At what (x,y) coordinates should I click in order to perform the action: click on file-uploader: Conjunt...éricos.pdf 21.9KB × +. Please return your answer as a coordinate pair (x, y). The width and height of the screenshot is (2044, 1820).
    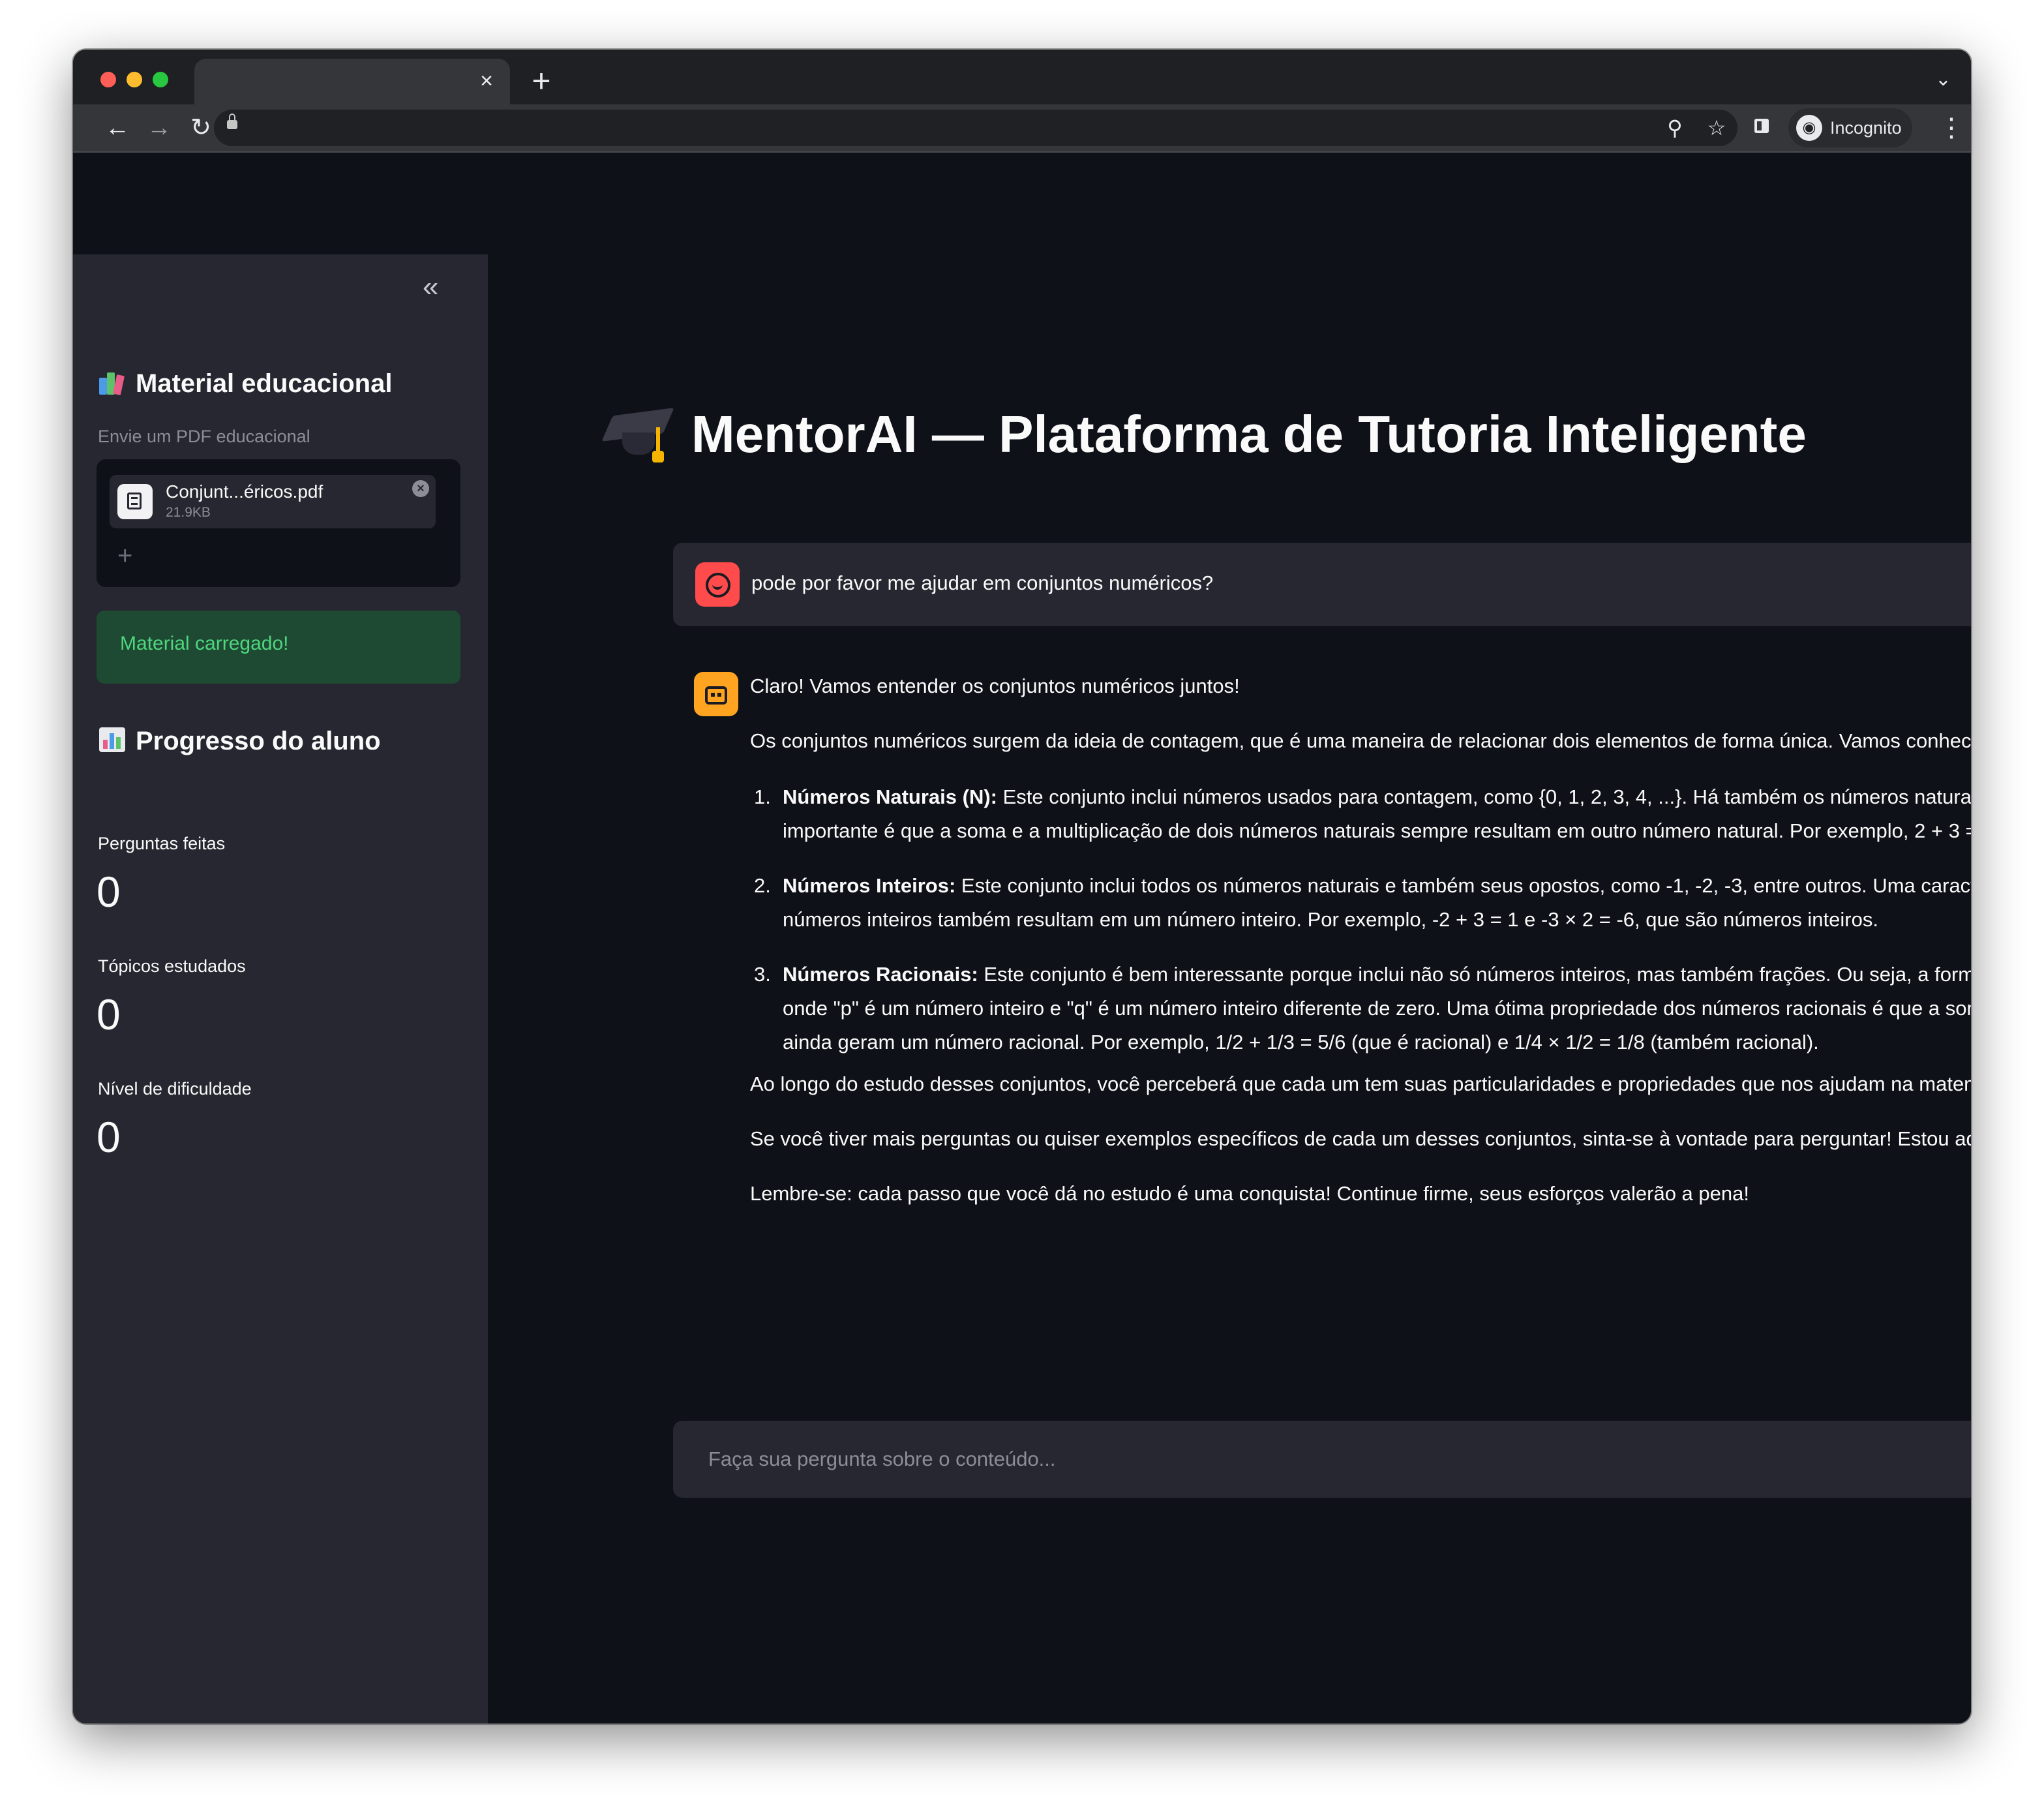
    Looking at the image, I should click on (278, 523).